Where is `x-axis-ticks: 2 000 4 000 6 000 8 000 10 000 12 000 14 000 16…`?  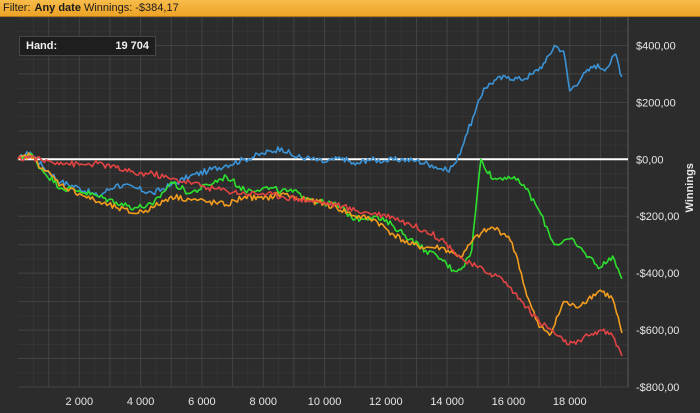 x-axis-ticks: 2 000 4 000 6 000 8 000 10 000 12 000 14 000 16… is located at coordinates (326, 402).